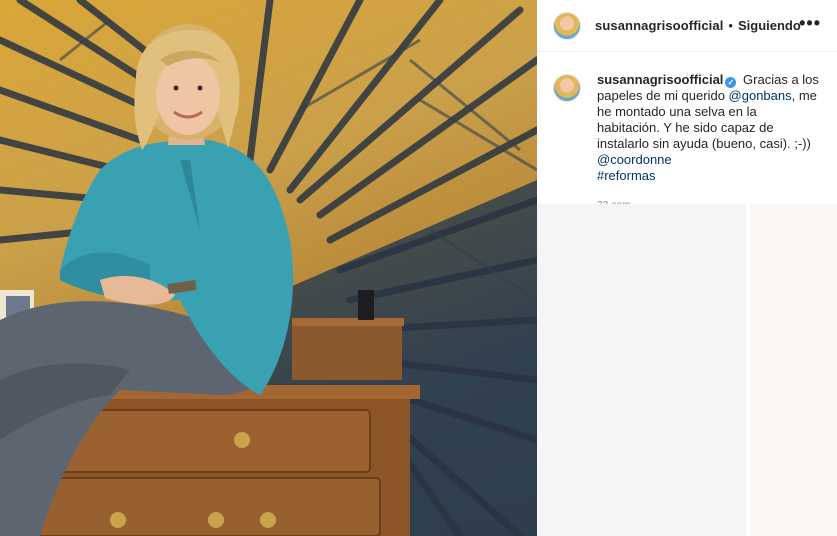  Describe the element at coordinates (769, 25) in the screenshot. I see `following-button: Siguiendo` at that location.